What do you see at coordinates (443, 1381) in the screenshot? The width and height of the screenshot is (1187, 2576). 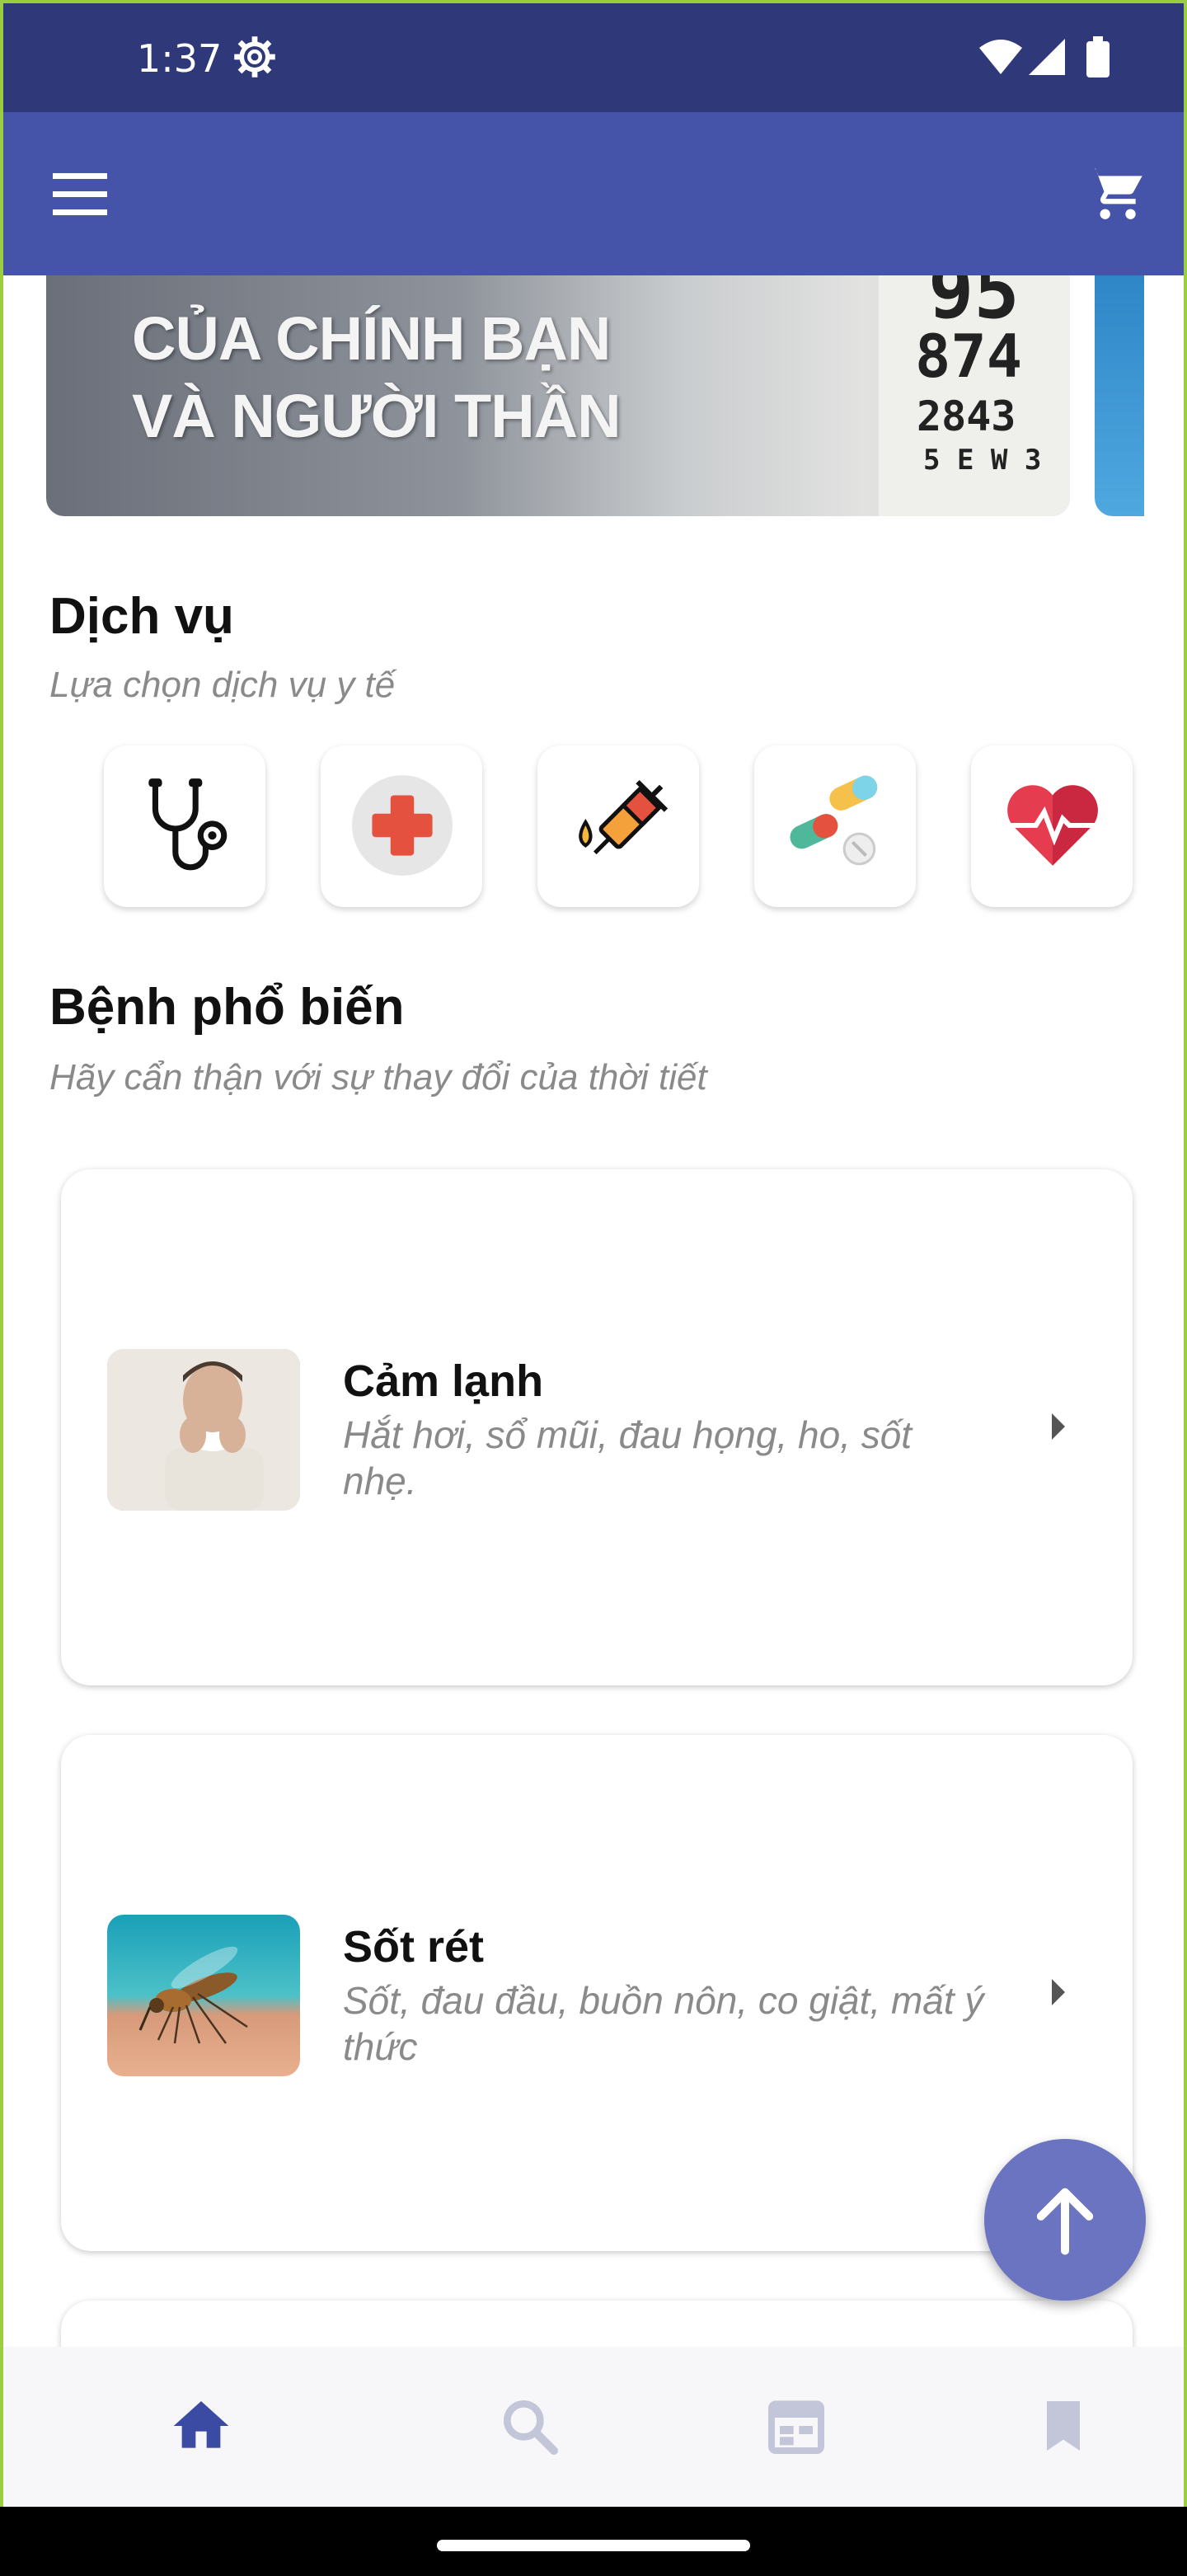 I see `disease-name: Cảm lạnh` at bounding box center [443, 1381].